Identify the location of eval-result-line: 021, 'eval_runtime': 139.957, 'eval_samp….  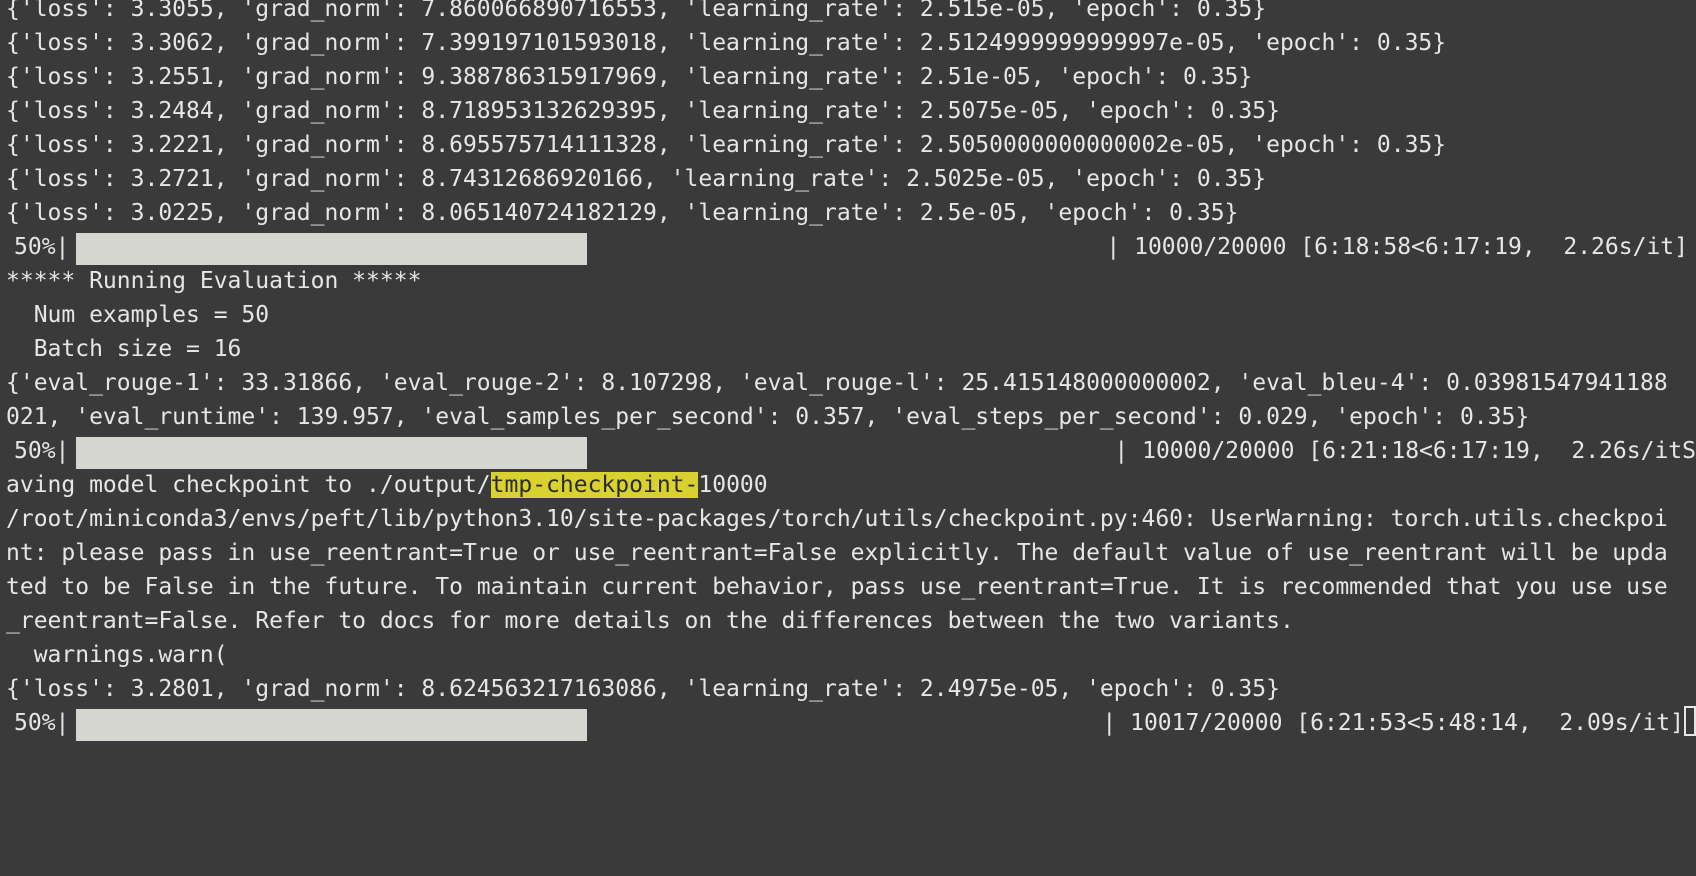
(768, 417).